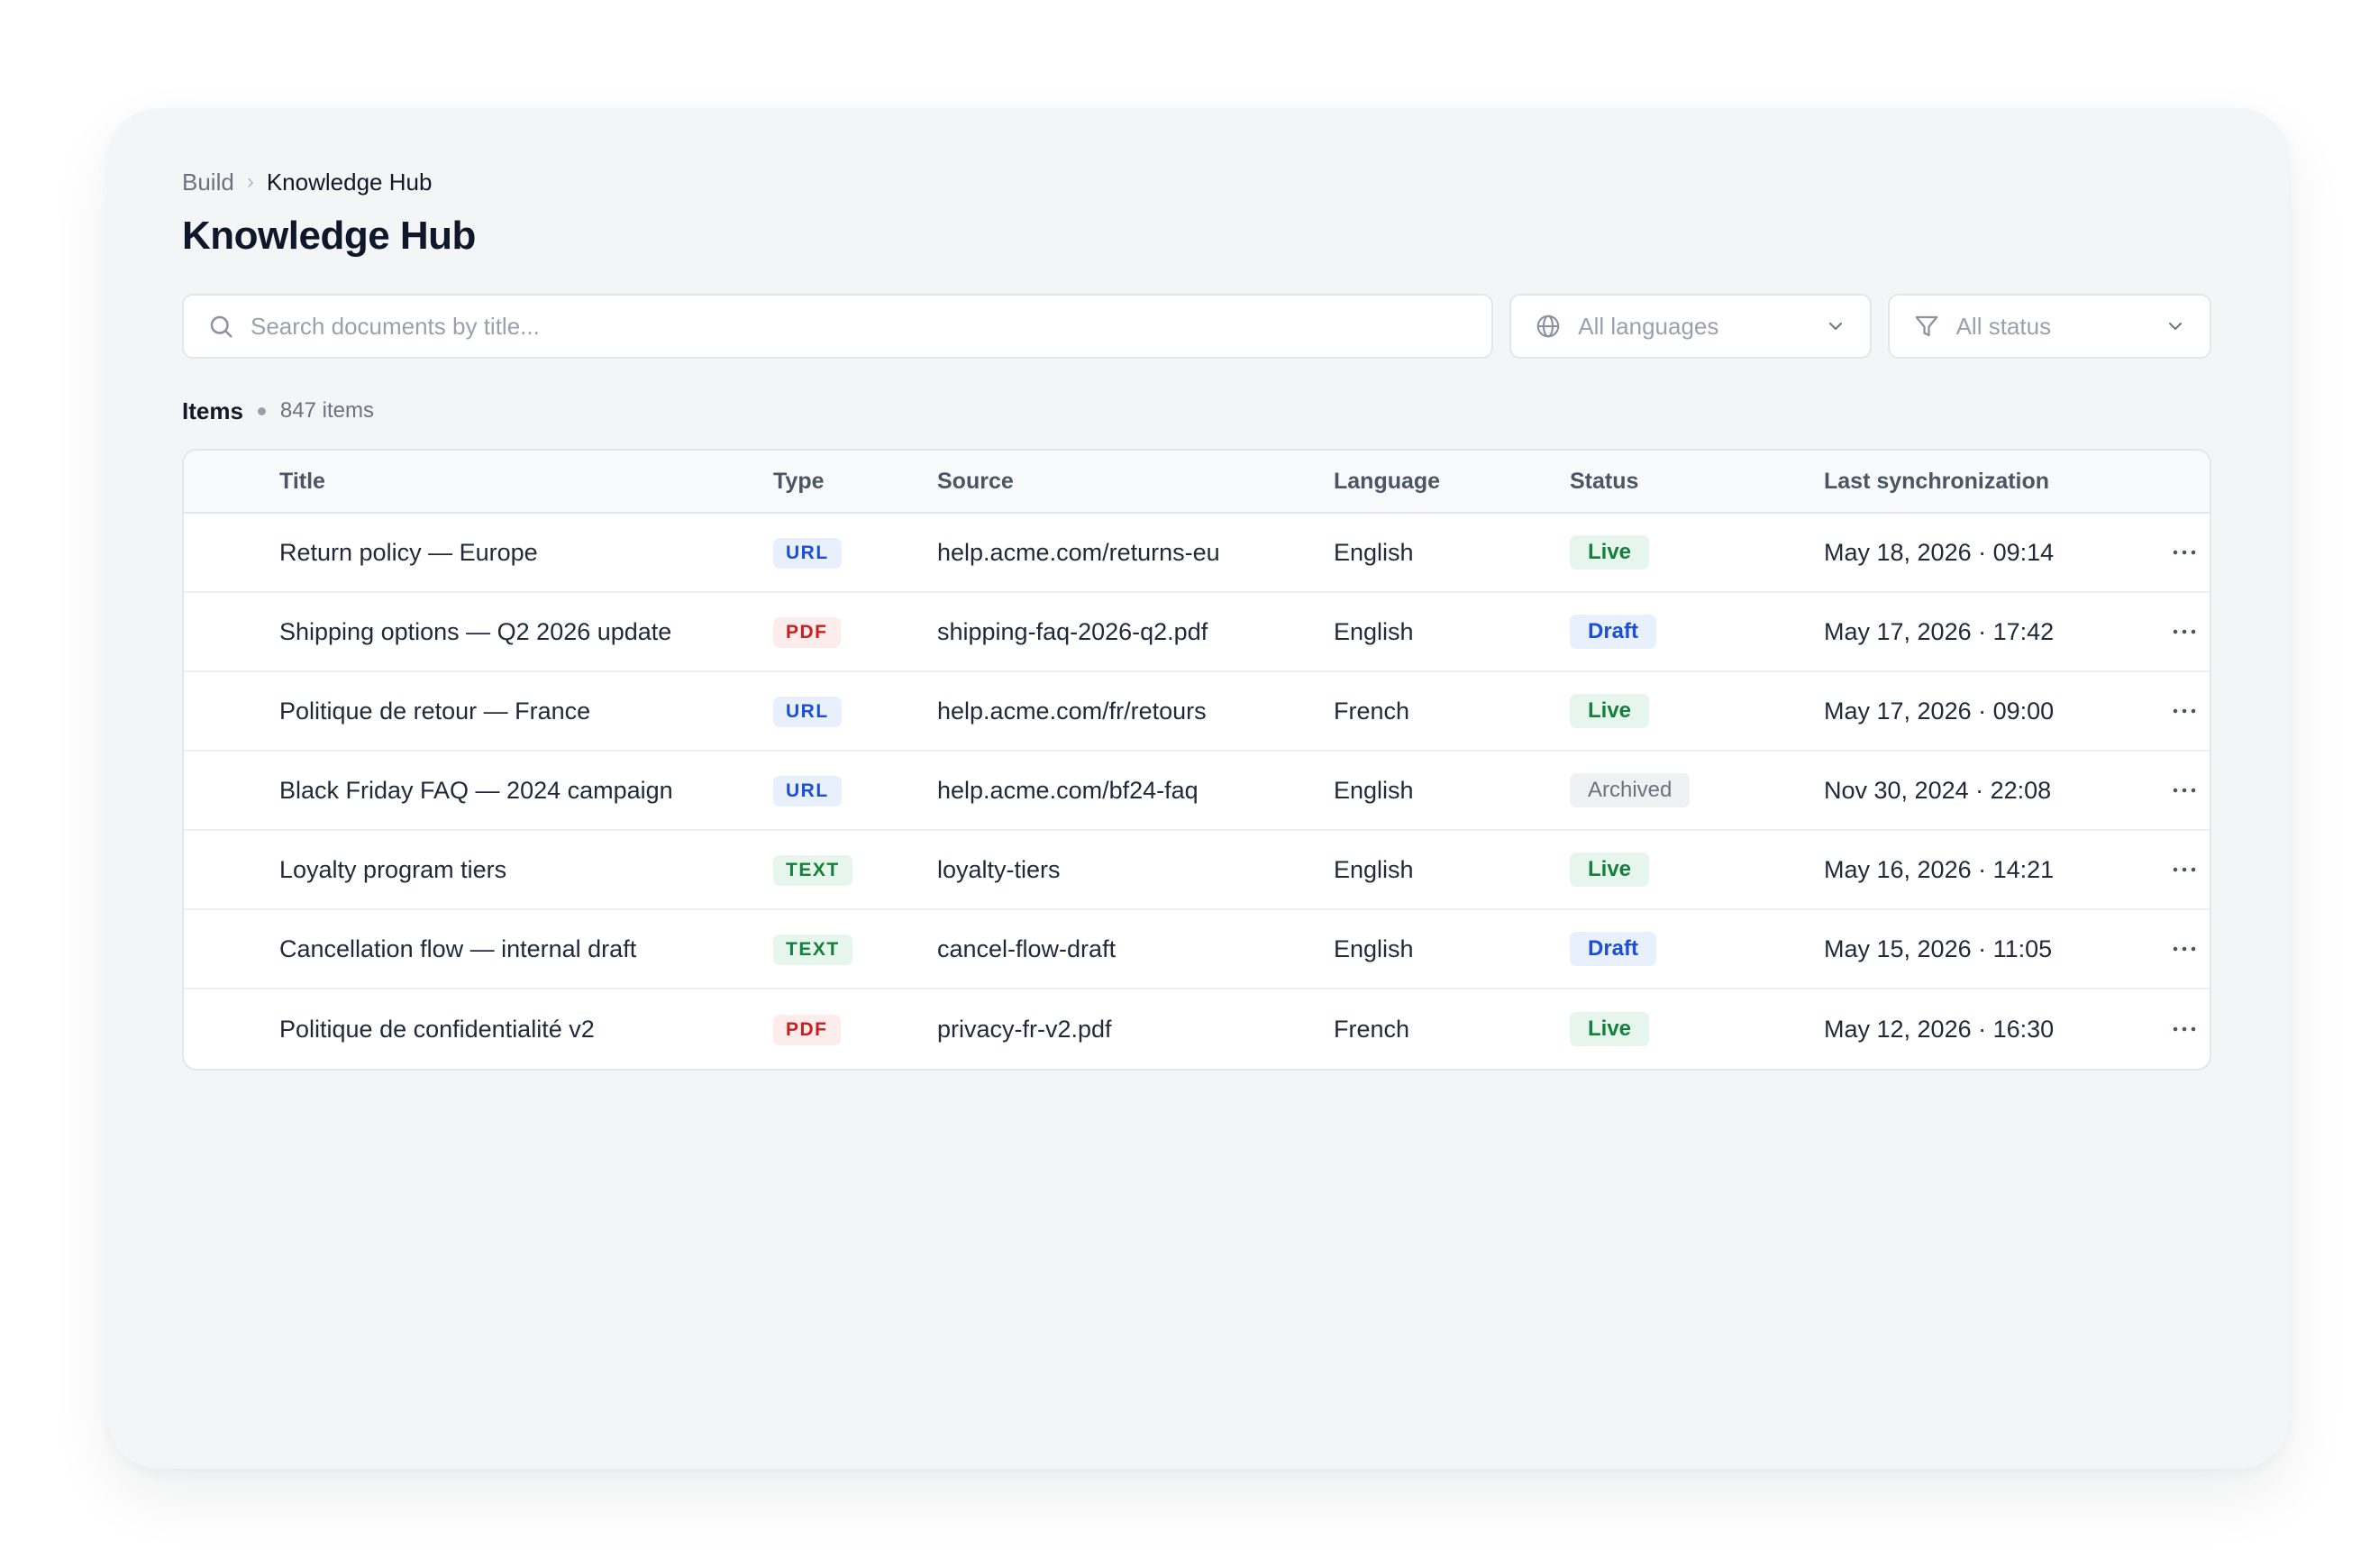  What do you see at coordinates (478, 949) in the screenshot?
I see `row-title: Cancellation flow — internal draft` at bounding box center [478, 949].